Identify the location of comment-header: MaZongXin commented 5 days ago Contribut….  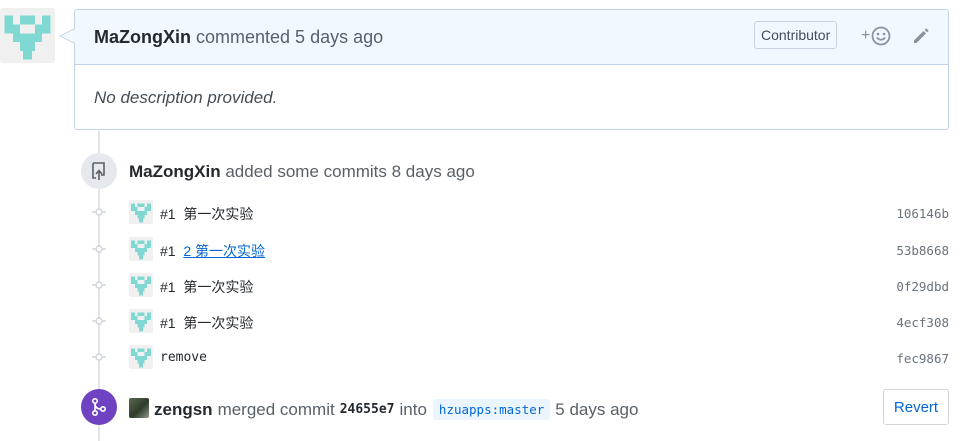
(503, 37).